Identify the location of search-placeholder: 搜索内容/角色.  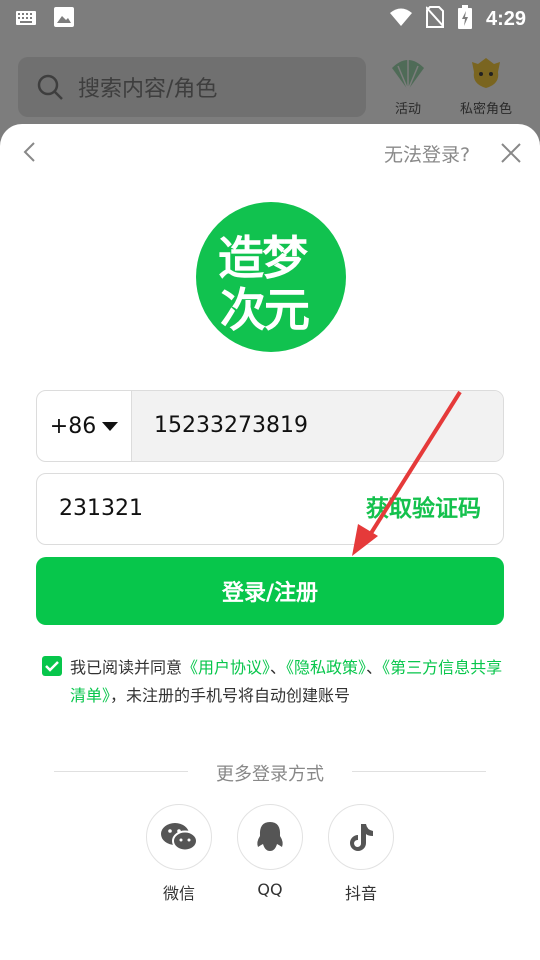
(148, 89).